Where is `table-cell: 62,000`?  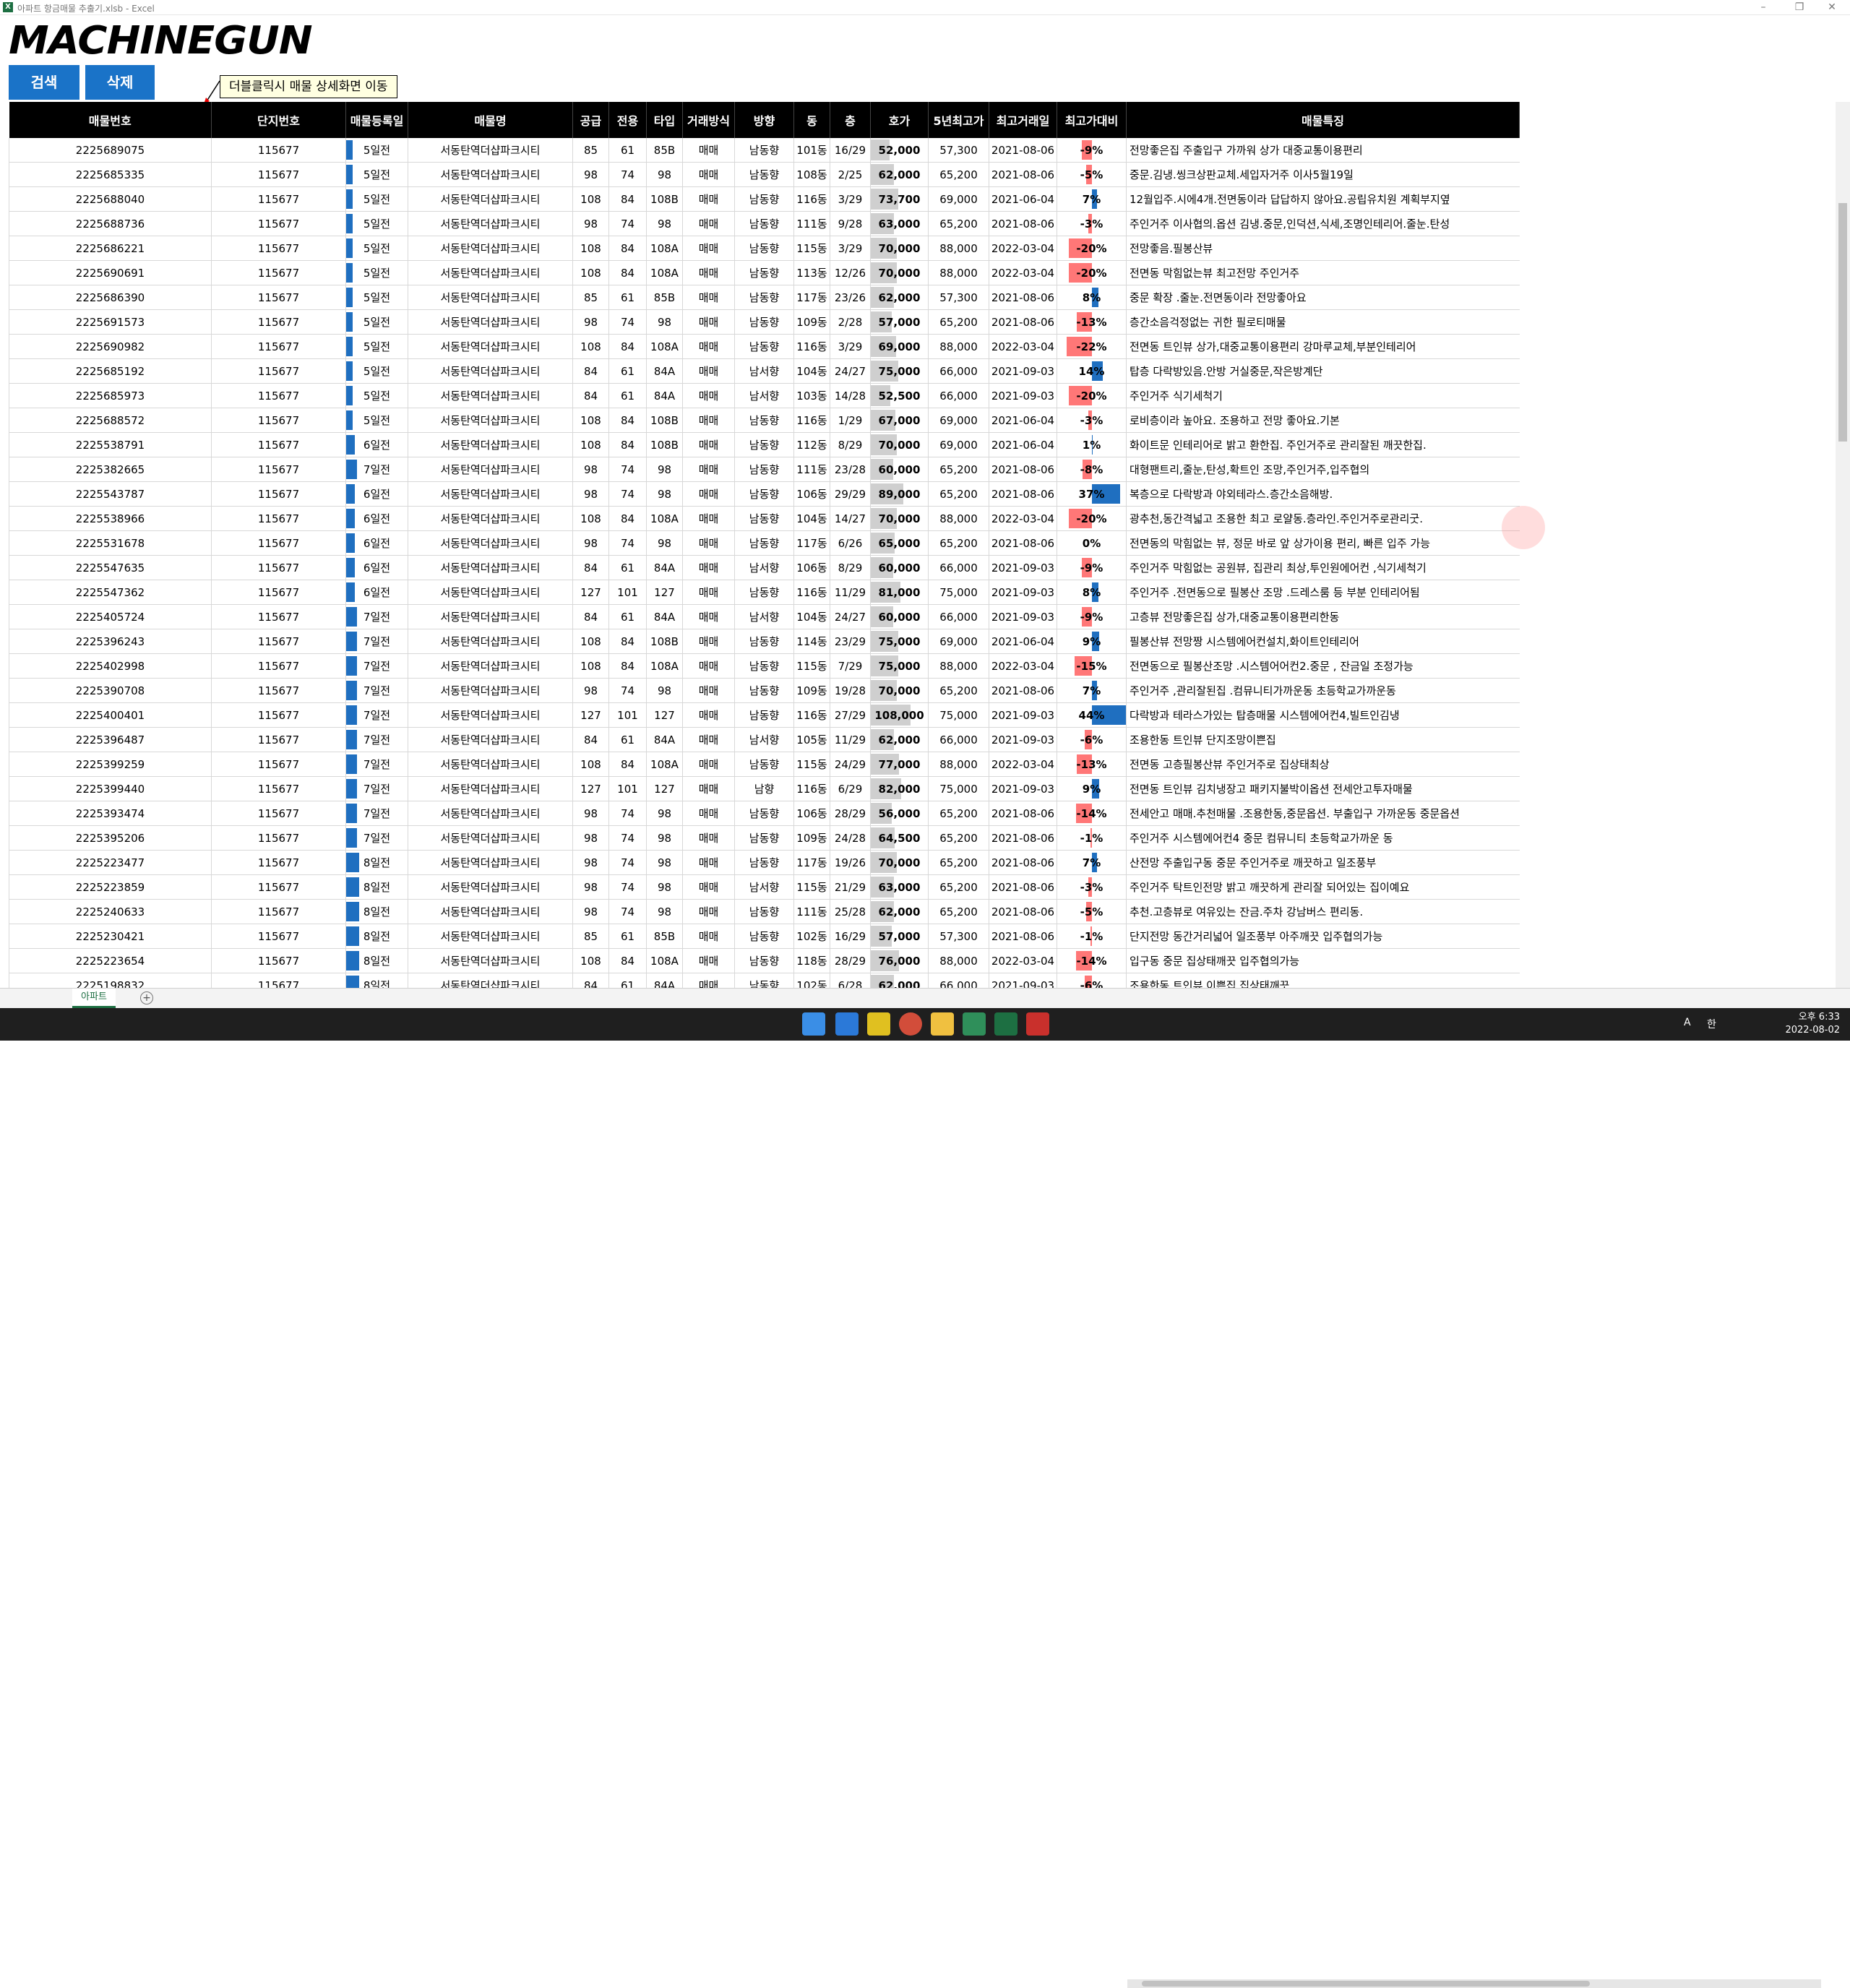 table-cell: 62,000 is located at coordinates (899, 981).